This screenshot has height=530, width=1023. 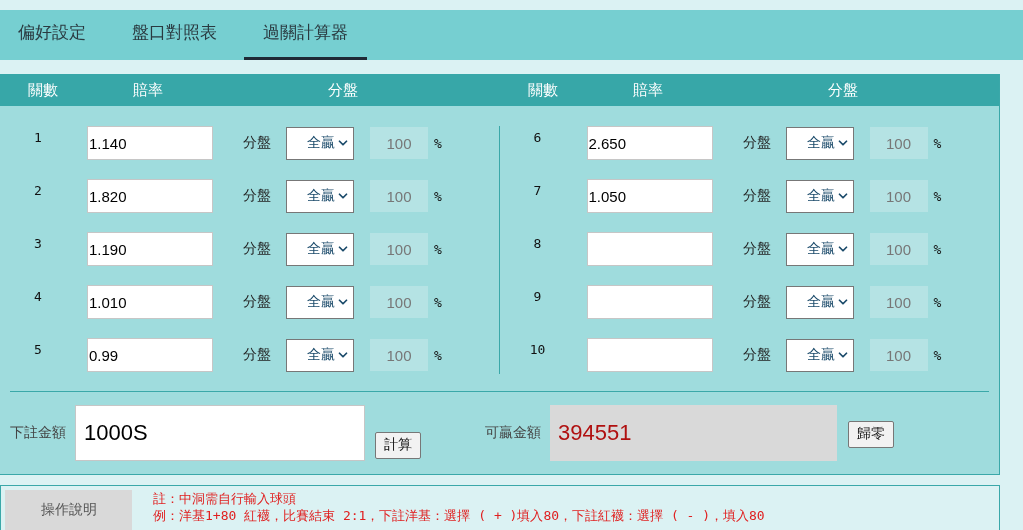 I want to click on odds-field: 1.050, so click(x=649, y=196).